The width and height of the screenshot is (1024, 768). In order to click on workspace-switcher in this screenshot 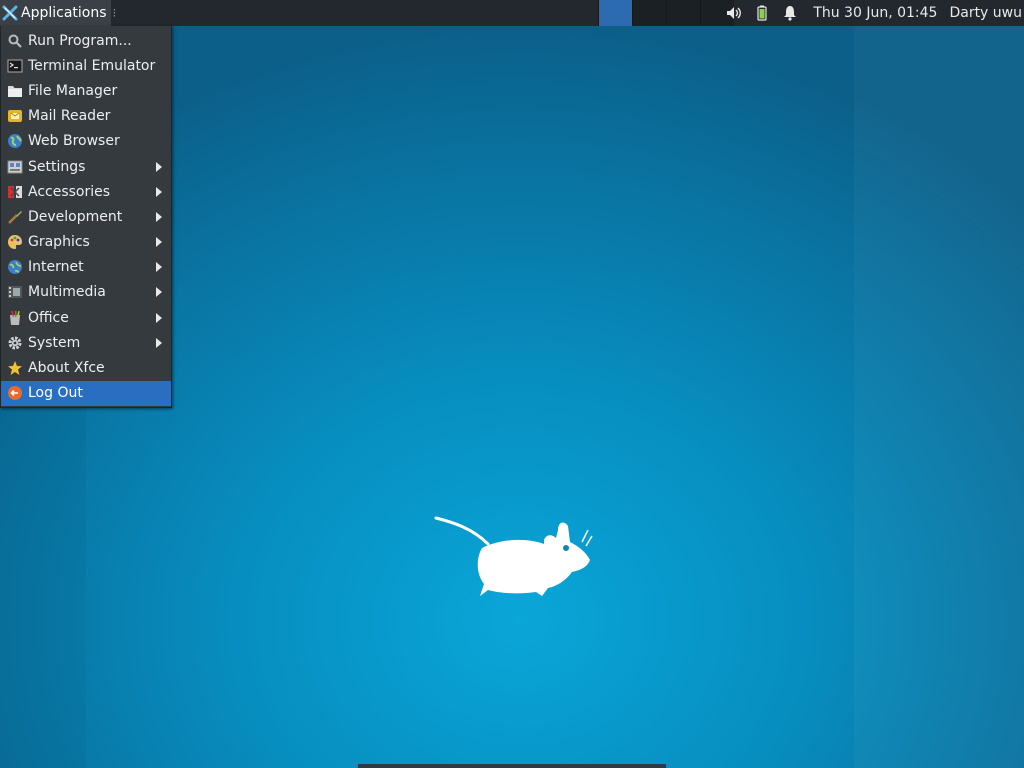, I will do `click(666, 13)`.